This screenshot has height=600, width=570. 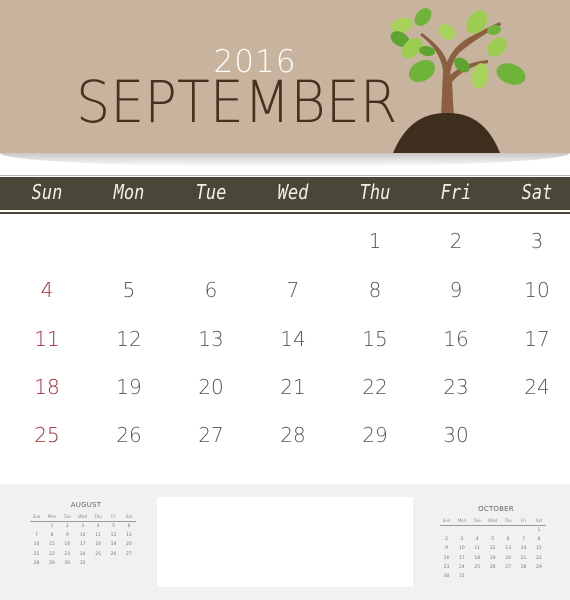 I want to click on mini-day-cell: 6, so click(x=129, y=526).